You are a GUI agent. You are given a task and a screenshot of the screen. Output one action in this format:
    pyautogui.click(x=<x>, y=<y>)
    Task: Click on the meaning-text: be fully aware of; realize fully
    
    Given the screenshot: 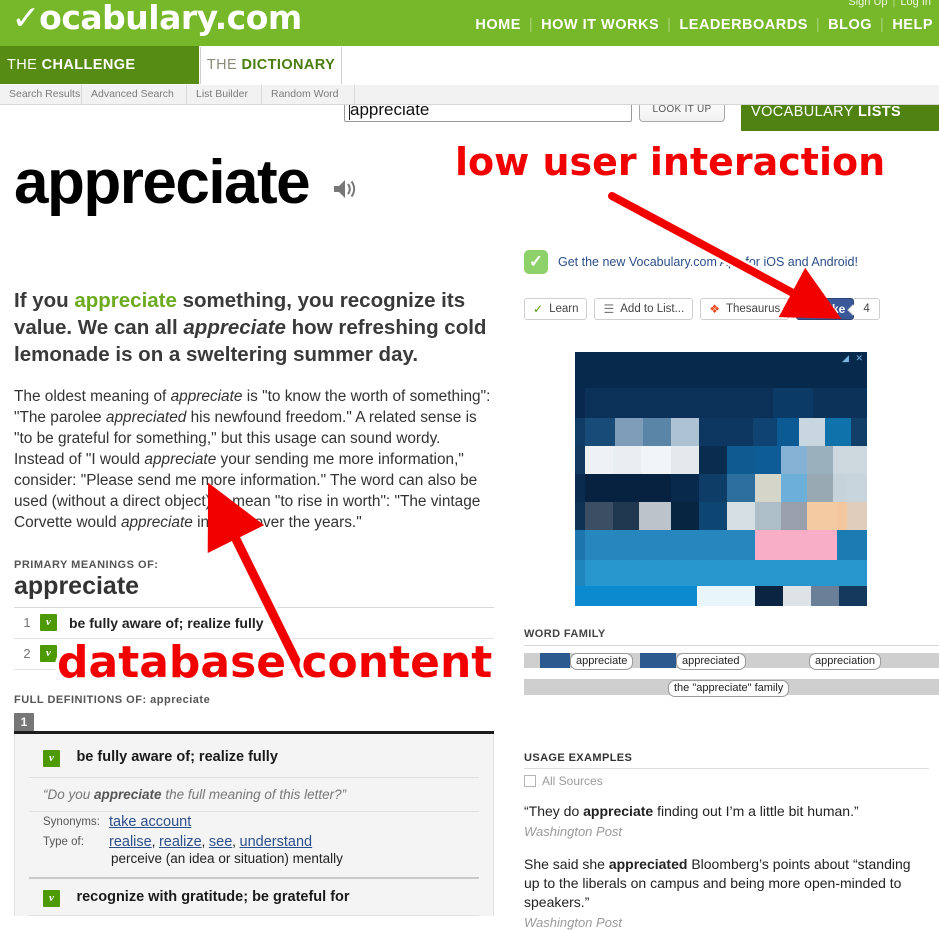 What is the action you would take?
    pyautogui.click(x=166, y=622)
    